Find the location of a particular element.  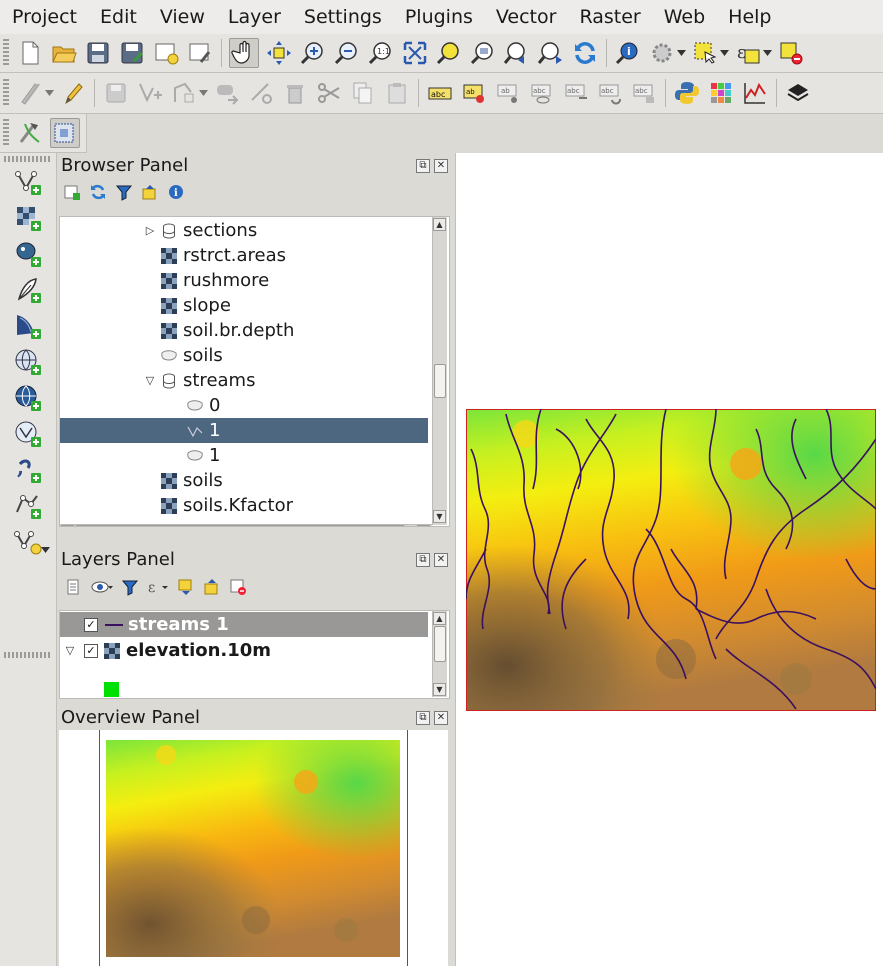

pan-to-selection-icon is located at coordinates (279, 53).